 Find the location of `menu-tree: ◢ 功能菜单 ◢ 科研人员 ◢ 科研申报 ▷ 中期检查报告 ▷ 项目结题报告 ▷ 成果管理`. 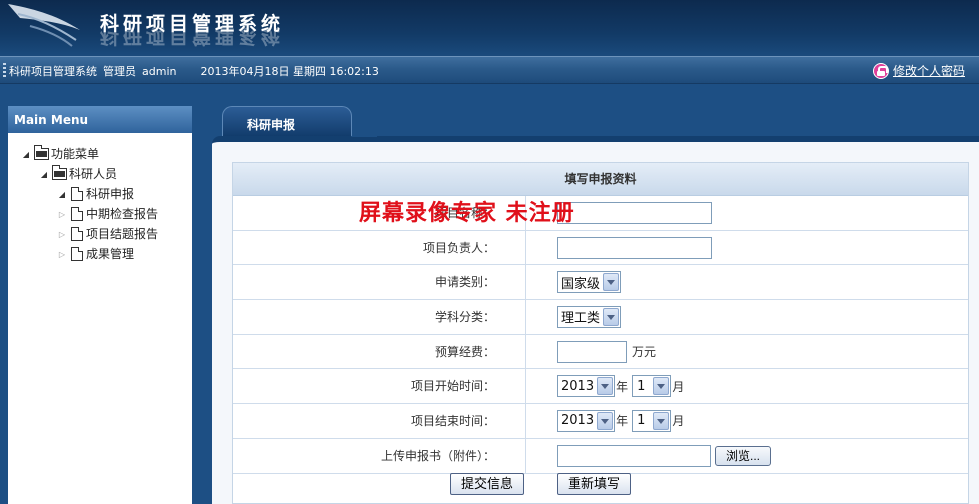

menu-tree: ◢ 功能菜单 ◢ 科研人员 ◢ 科研申报 ▷ 中期检查报告 ▷ 项目结题报告 ▷ 成果管理 is located at coordinates (100, 199).